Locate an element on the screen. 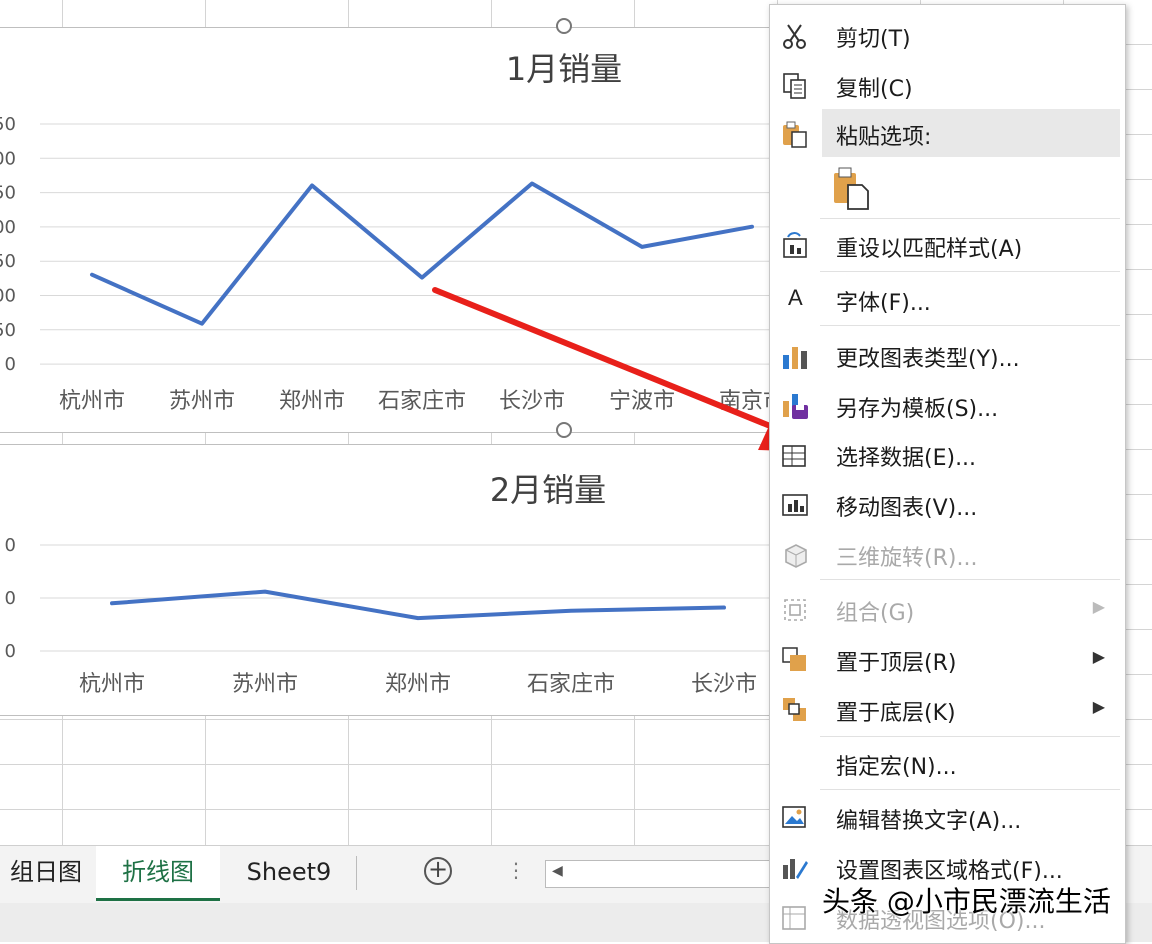 This screenshot has width=1152, height=944. plus-icon: + is located at coordinates (438, 869).